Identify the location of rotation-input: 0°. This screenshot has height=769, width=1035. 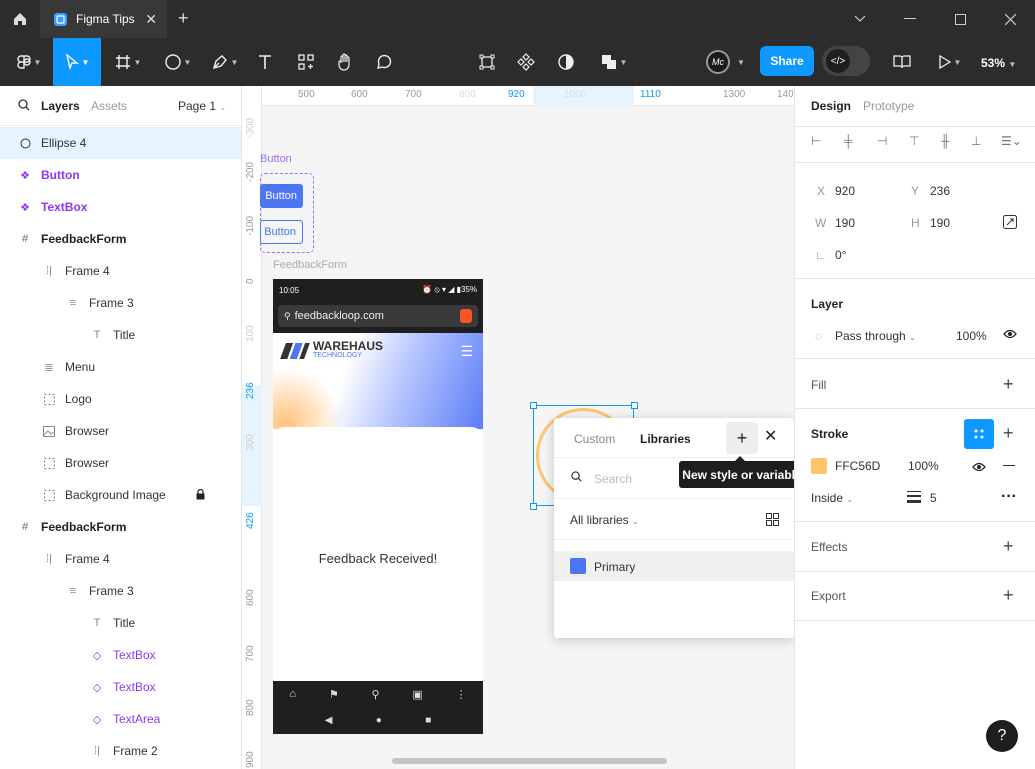
(840, 255).